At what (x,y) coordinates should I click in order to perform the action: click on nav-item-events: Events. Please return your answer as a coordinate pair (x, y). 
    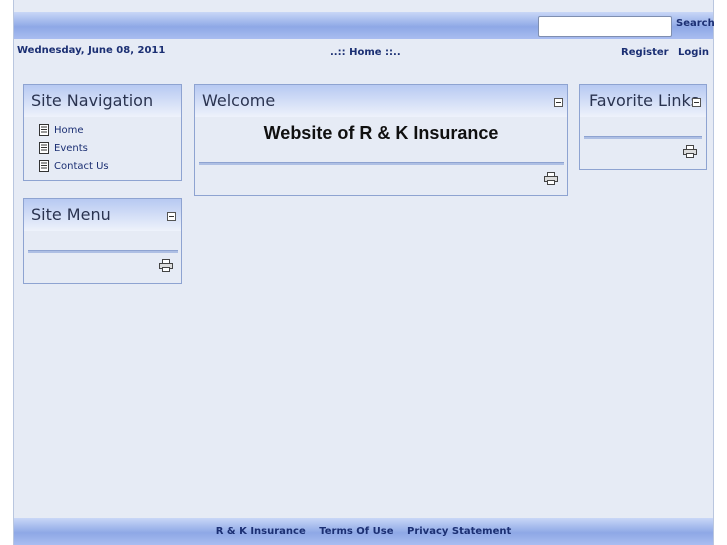
    Looking at the image, I should click on (74, 148).